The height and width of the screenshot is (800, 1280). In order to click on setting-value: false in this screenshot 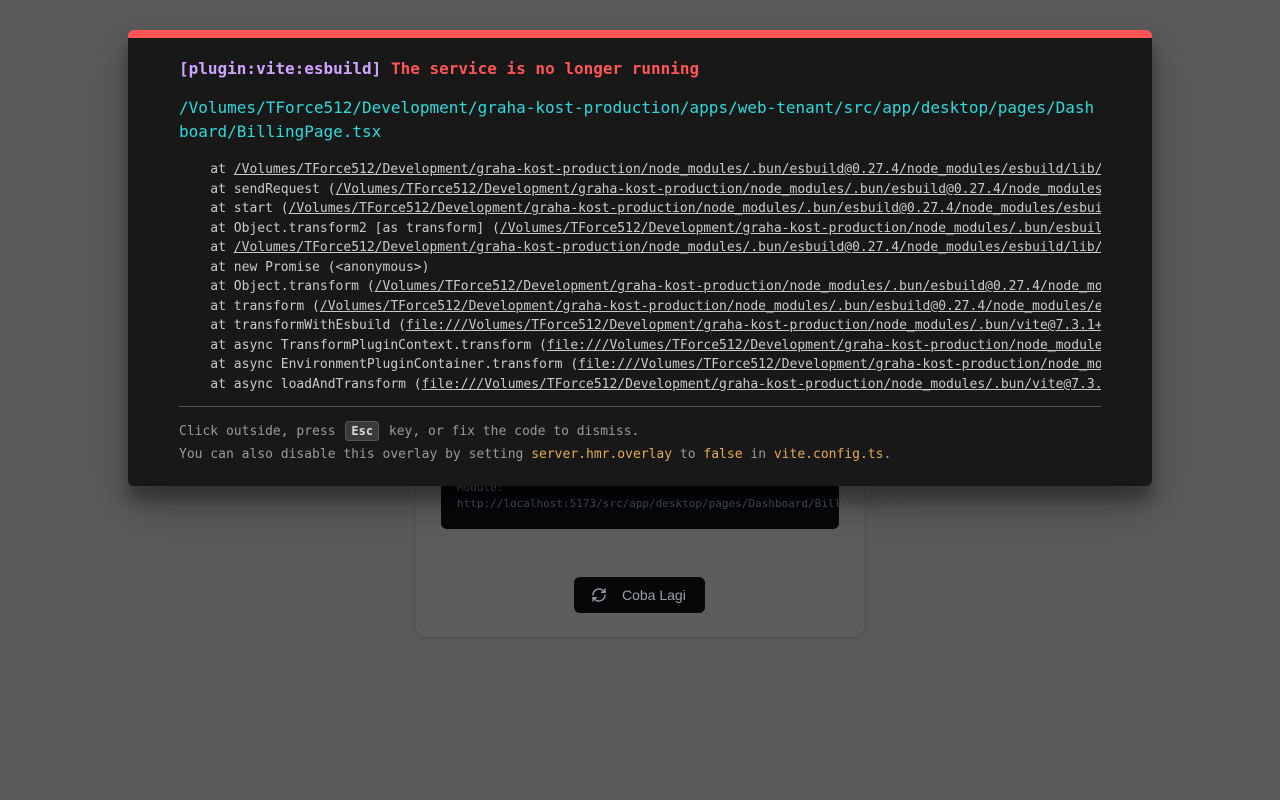, I will do `click(723, 454)`.